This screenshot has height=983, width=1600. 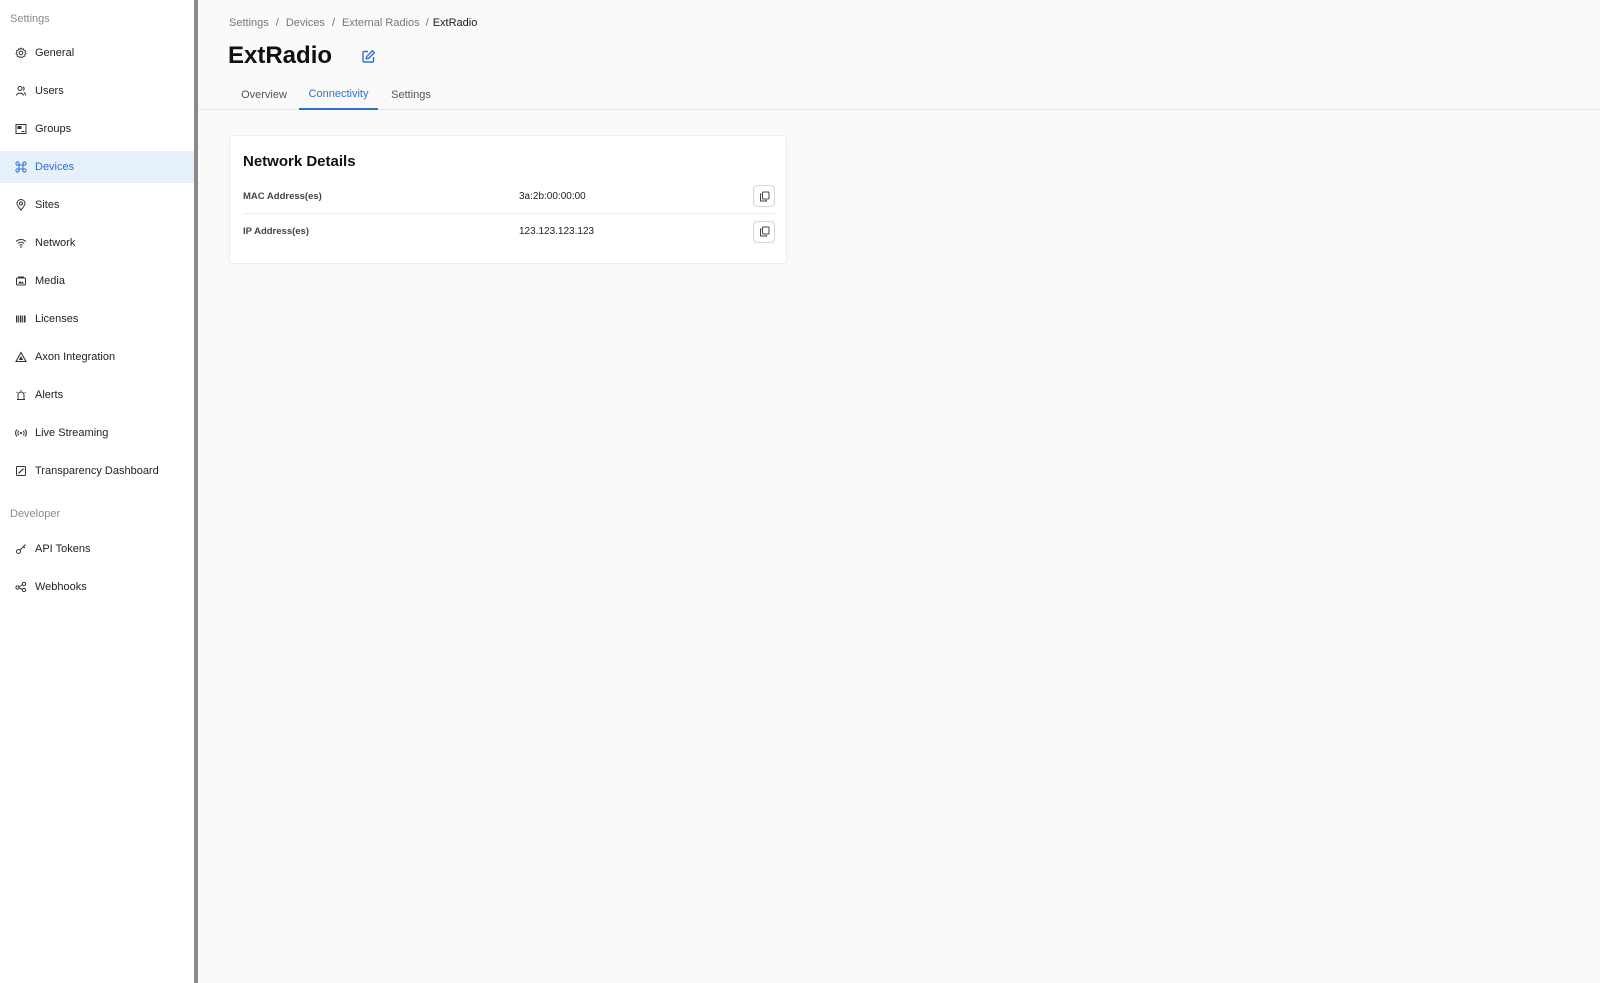 I want to click on sidebar-item-live-streaming: Live Streaming, so click(x=97, y=433).